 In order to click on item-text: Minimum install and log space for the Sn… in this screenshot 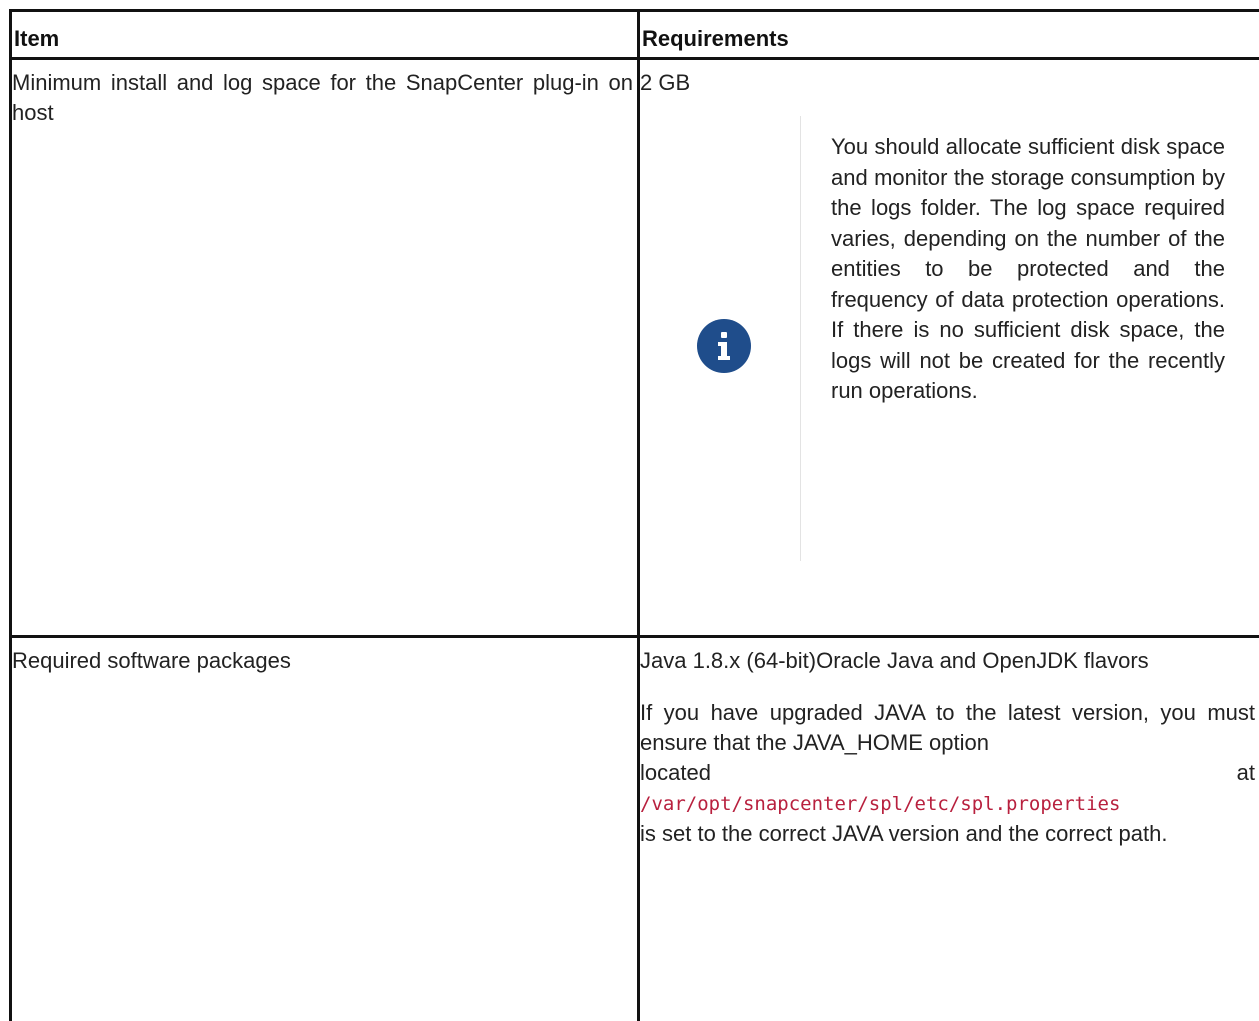, I will do `click(322, 97)`.